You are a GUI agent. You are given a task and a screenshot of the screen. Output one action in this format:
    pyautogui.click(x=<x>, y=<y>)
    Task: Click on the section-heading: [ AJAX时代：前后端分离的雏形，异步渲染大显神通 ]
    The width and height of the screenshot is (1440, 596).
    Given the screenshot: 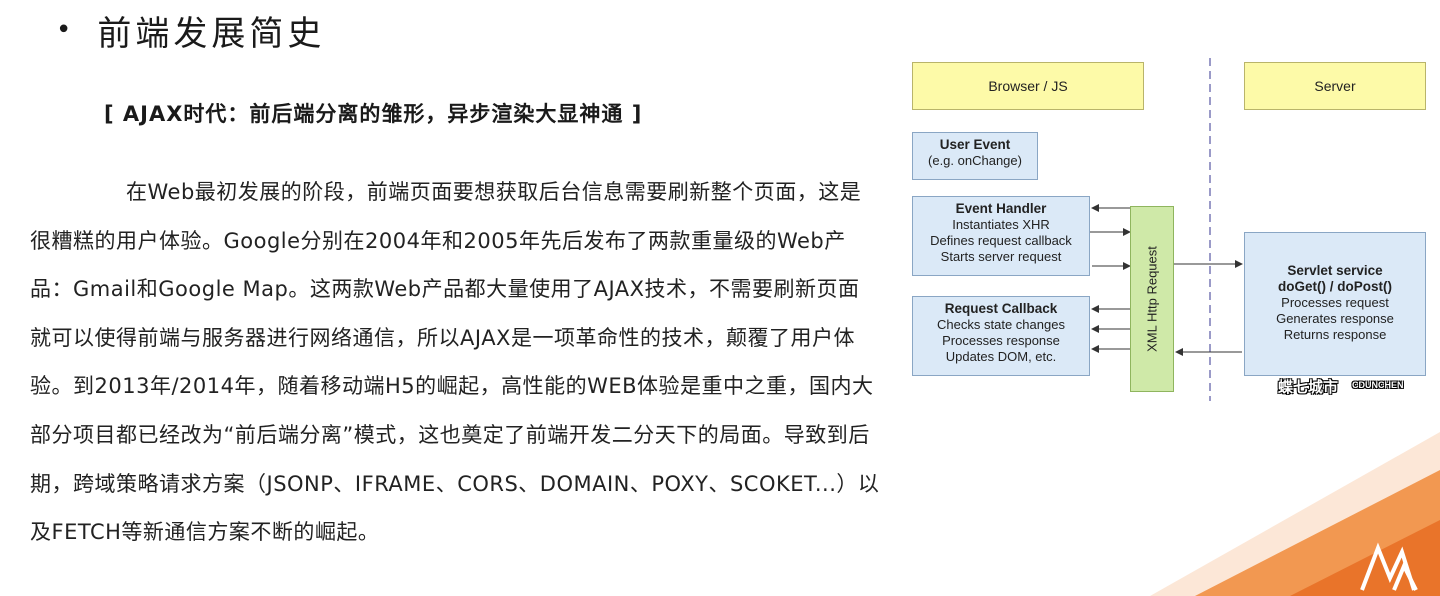 What is the action you would take?
    pyautogui.click(x=373, y=114)
    